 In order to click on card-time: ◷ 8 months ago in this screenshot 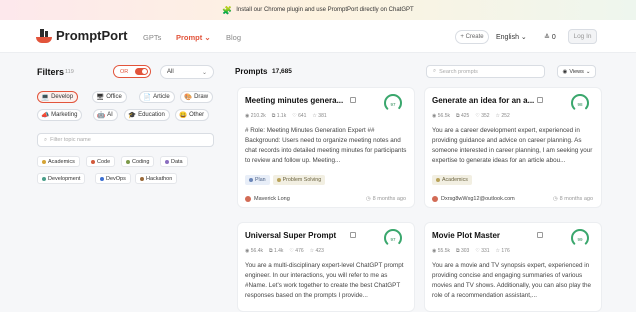, I will do `click(573, 199)`.